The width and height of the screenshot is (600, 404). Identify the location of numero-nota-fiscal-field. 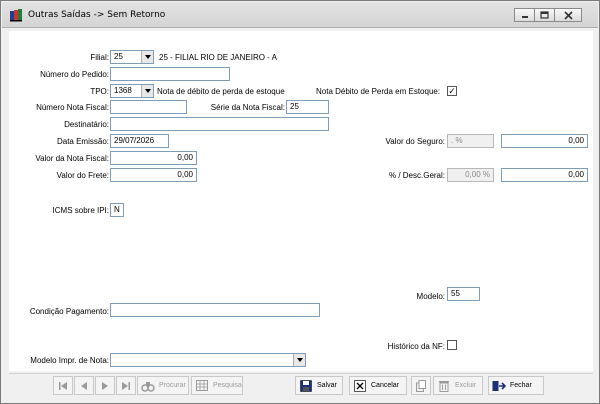
(148, 107).